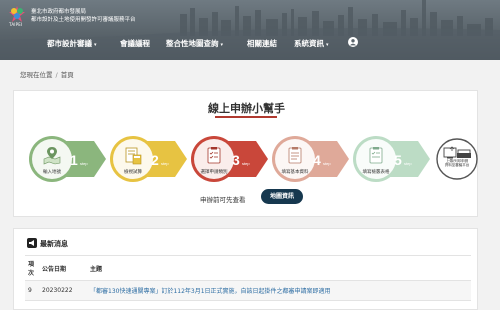  What do you see at coordinates (52, 156) in the screenshot?
I see `map-pin-icon` at bounding box center [52, 156].